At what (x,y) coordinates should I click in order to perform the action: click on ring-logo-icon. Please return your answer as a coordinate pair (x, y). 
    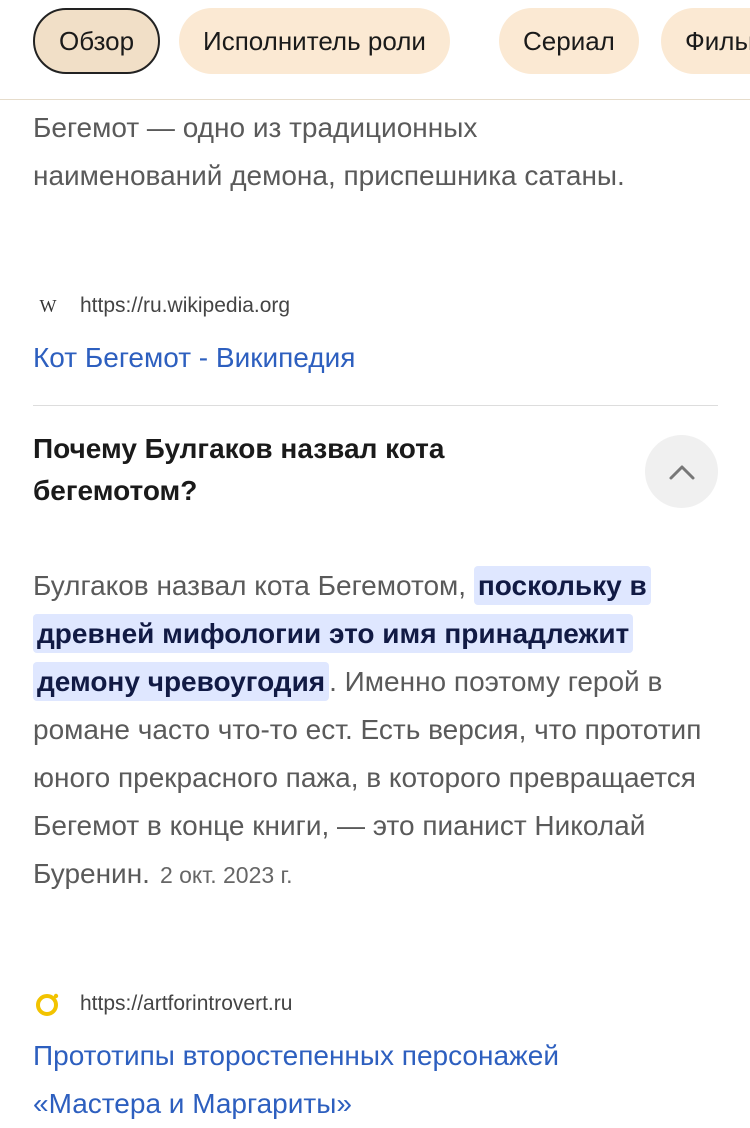
    Looking at the image, I should click on (48, 1004).